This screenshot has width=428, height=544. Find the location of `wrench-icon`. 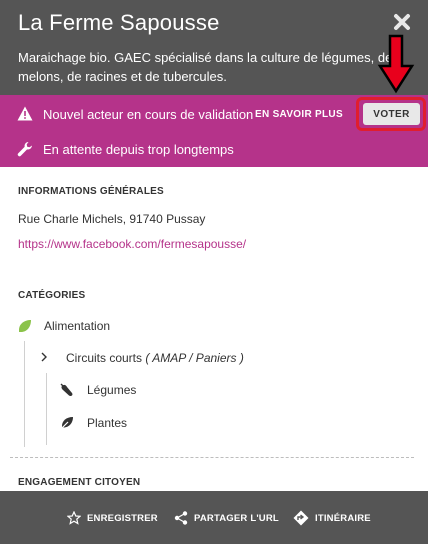

wrench-icon is located at coordinates (24, 149).